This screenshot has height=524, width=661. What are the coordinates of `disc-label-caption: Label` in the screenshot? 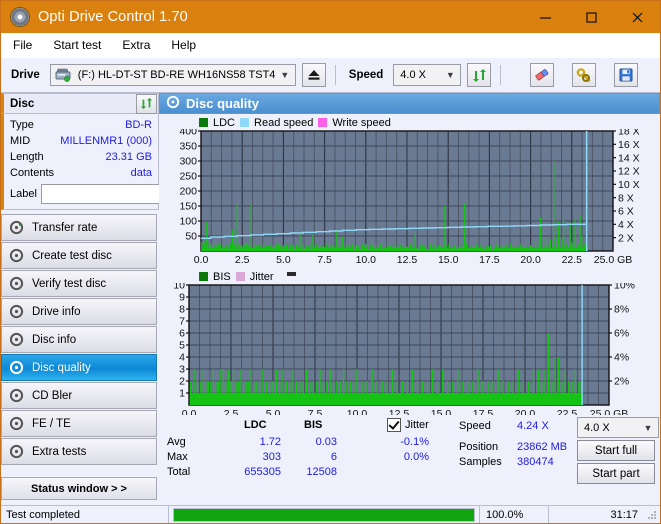 It's located at (23, 193).